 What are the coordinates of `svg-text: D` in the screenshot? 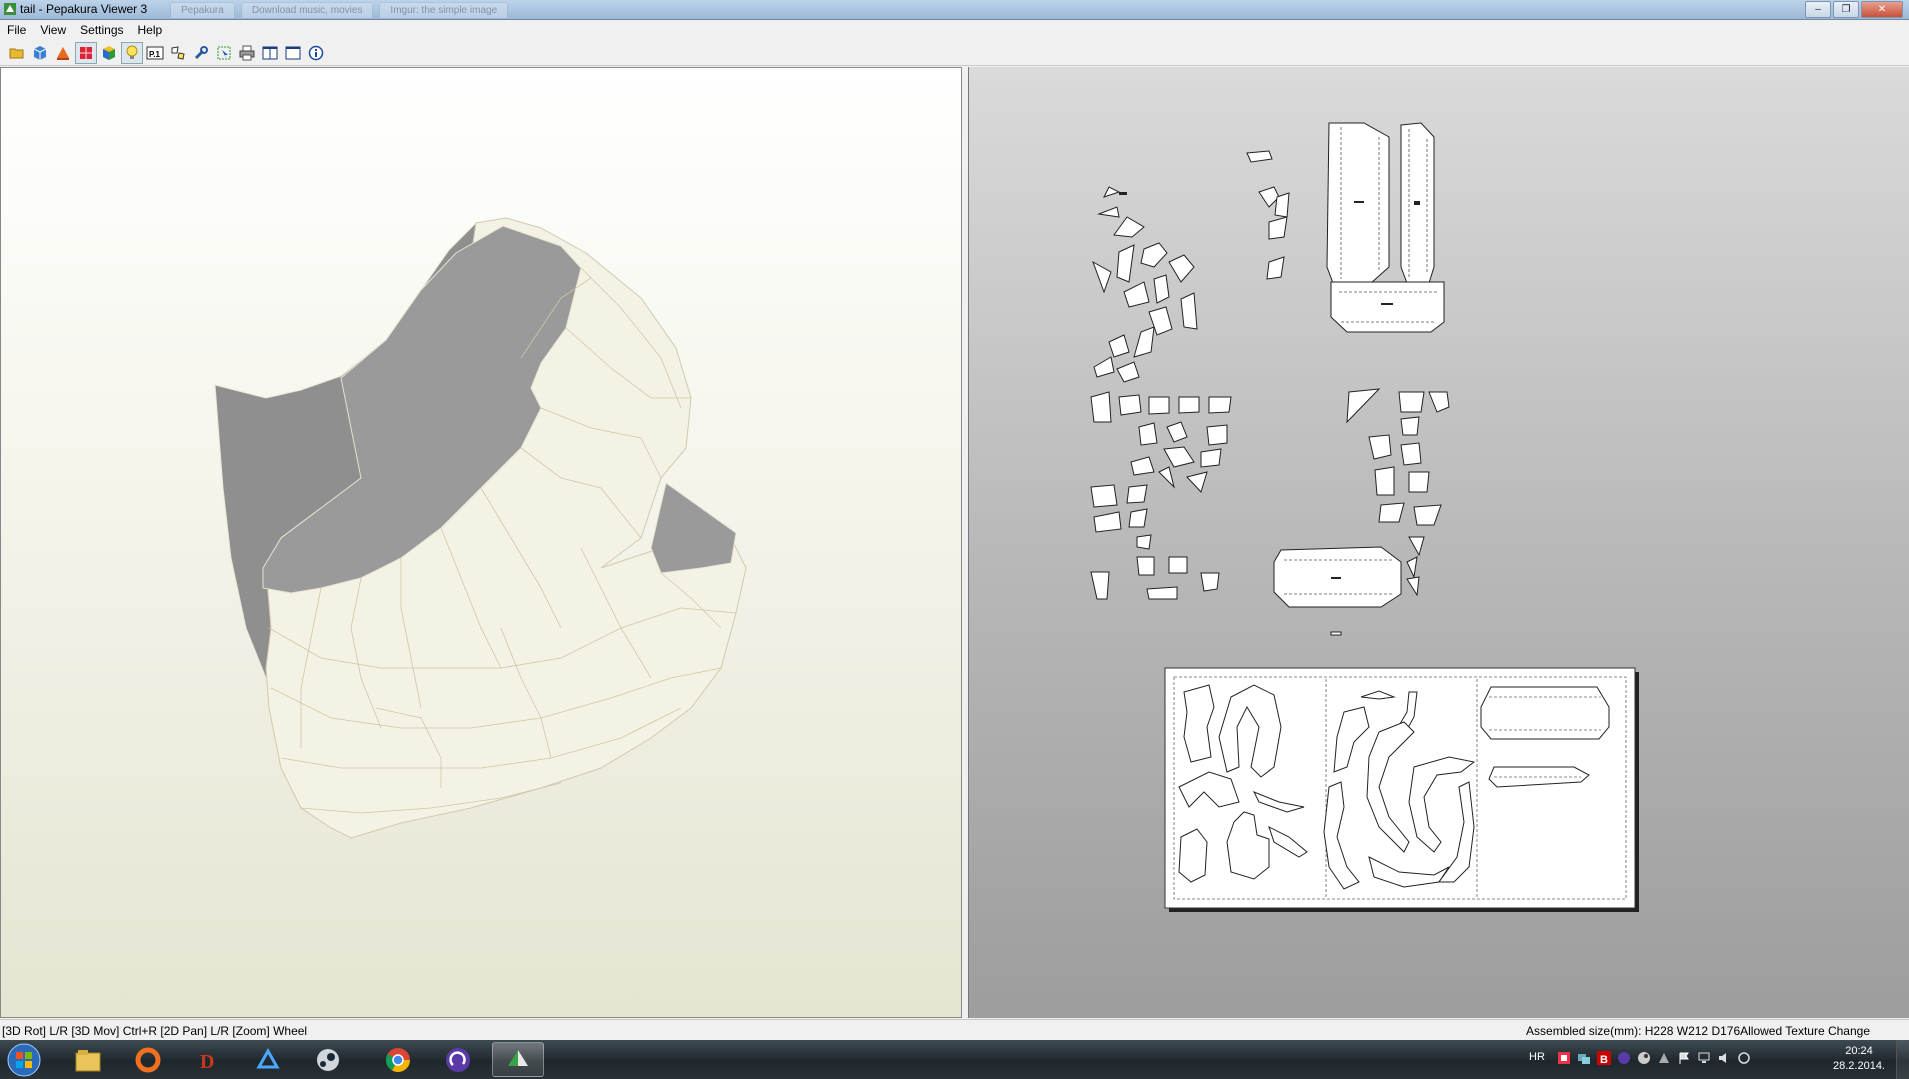 It's located at (207, 1062).